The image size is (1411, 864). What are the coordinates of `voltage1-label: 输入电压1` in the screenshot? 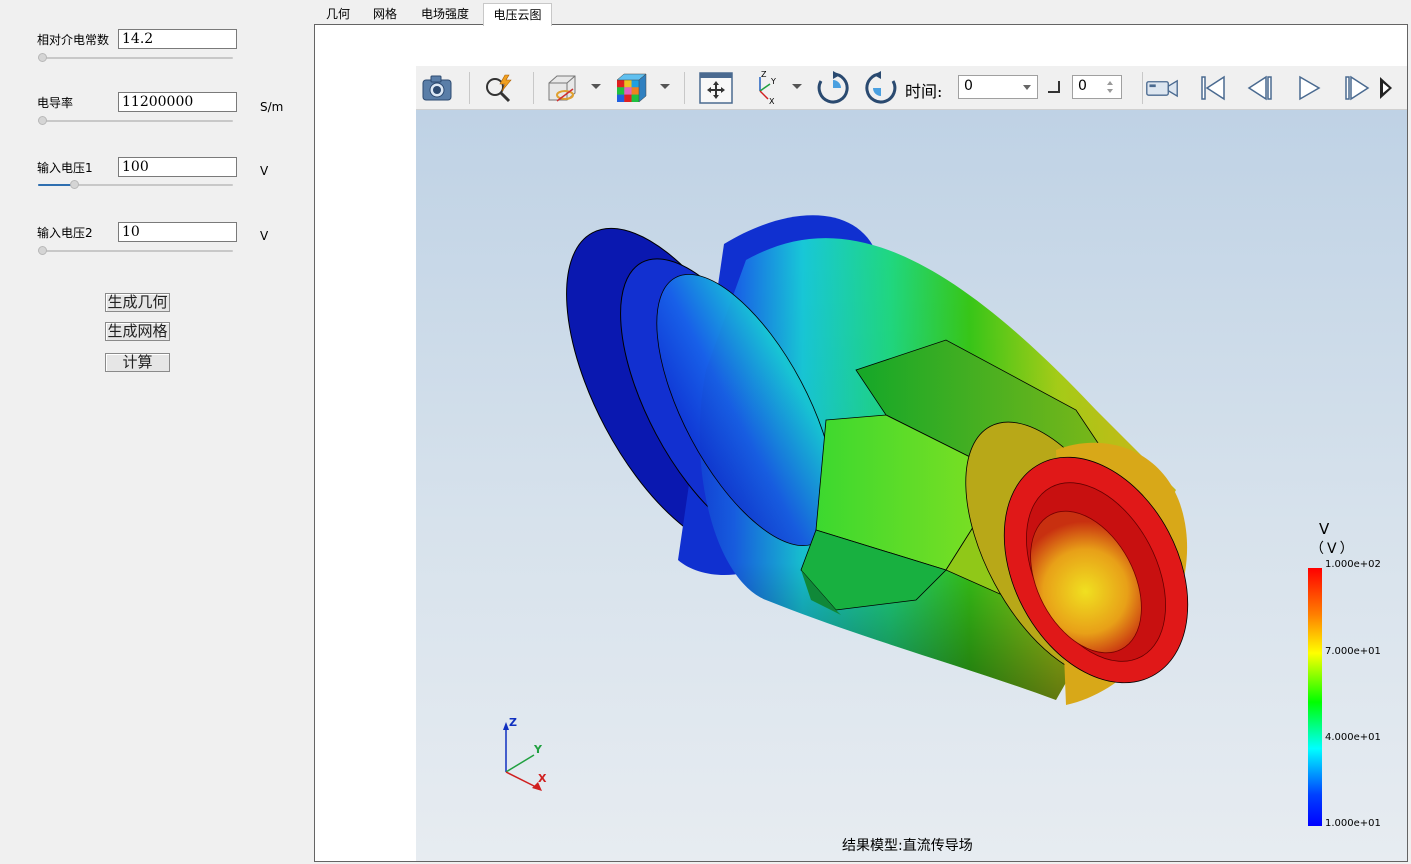 It's located at (65, 168).